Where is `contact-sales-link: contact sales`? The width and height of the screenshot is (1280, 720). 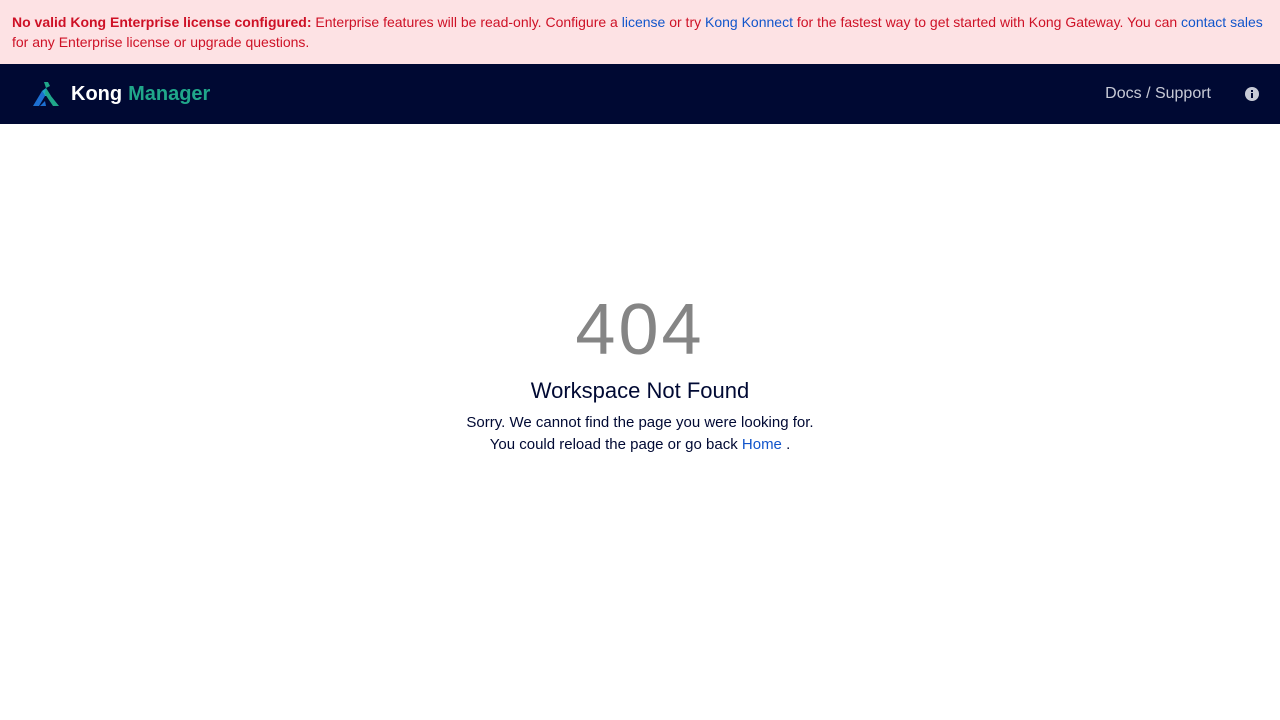
contact-sales-link: contact sales is located at coordinates (1222, 22).